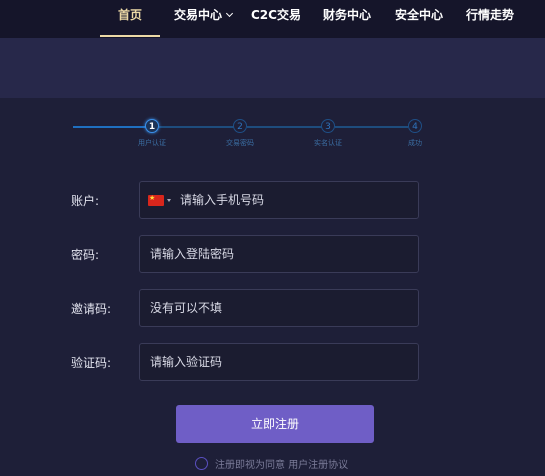 This screenshot has width=545, height=476. I want to click on phone-placeholder: 请输入手机号码, so click(222, 200).